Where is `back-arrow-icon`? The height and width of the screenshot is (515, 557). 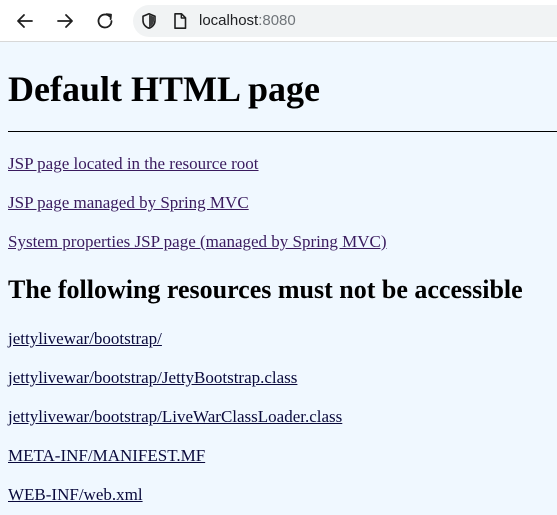 back-arrow-icon is located at coordinates (25, 21).